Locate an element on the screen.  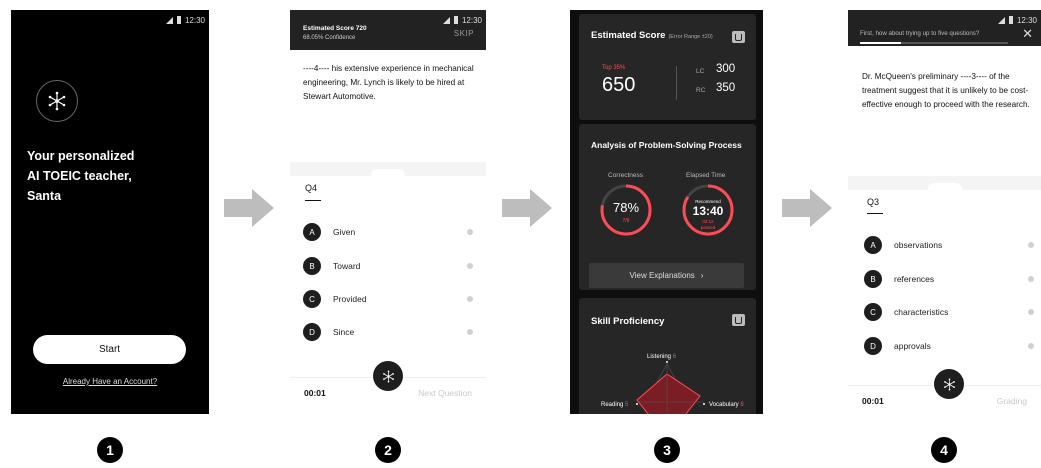
question-number: Q3 is located at coordinates (873, 202).